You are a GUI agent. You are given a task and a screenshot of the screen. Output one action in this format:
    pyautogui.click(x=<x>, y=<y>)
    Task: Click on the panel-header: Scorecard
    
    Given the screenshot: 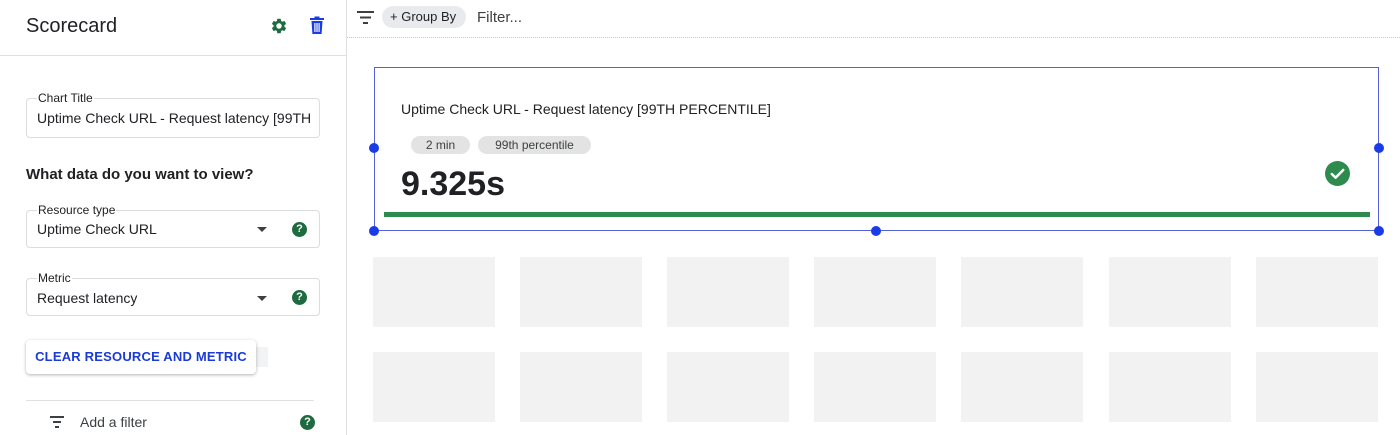 What is the action you would take?
    pyautogui.click(x=173, y=28)
    